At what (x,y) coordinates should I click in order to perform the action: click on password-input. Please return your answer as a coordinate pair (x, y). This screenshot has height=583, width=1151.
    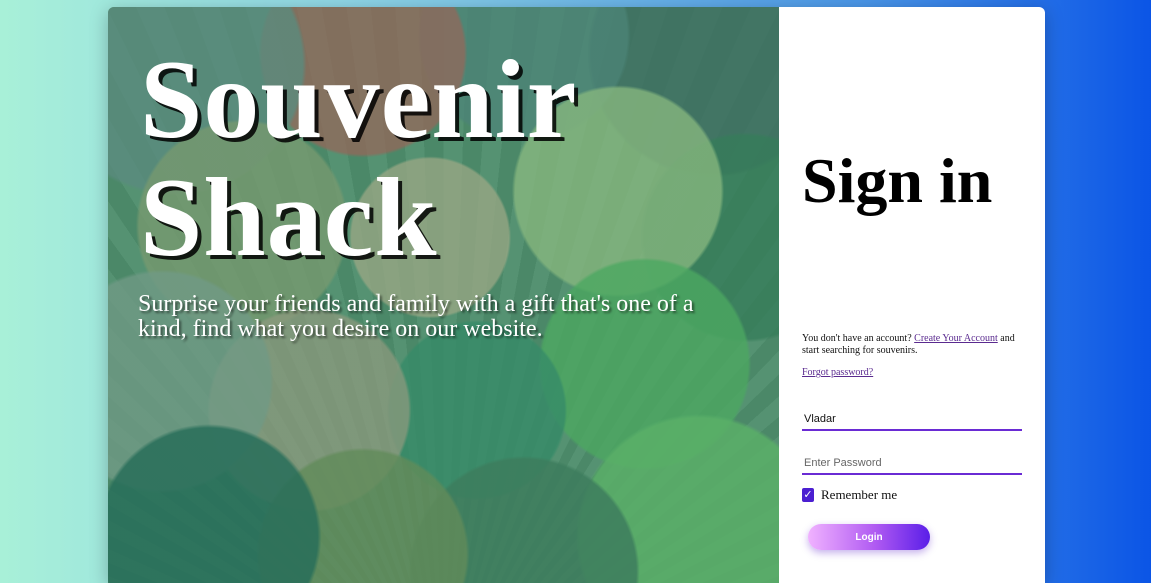
    Looking at the image, I should click on (912, 464).